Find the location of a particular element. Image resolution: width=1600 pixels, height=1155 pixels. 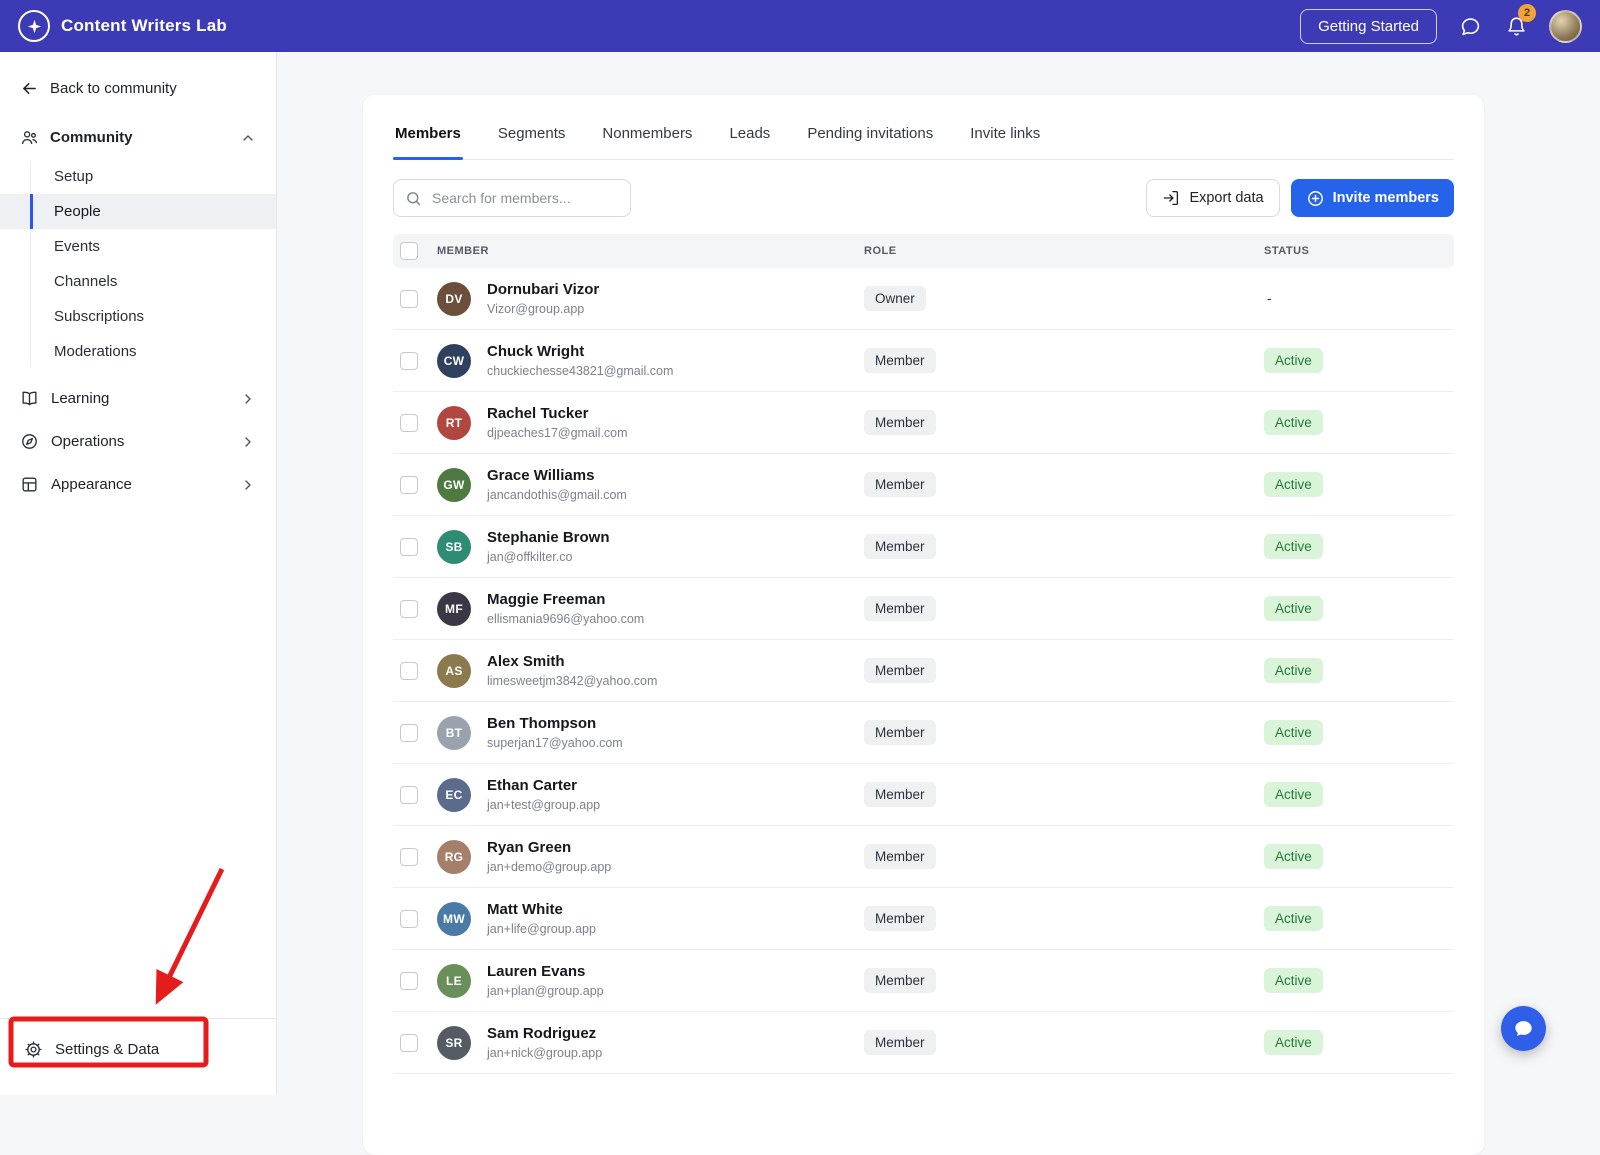

back-to-community-link: Back to community is located at coordinates (138, 85).